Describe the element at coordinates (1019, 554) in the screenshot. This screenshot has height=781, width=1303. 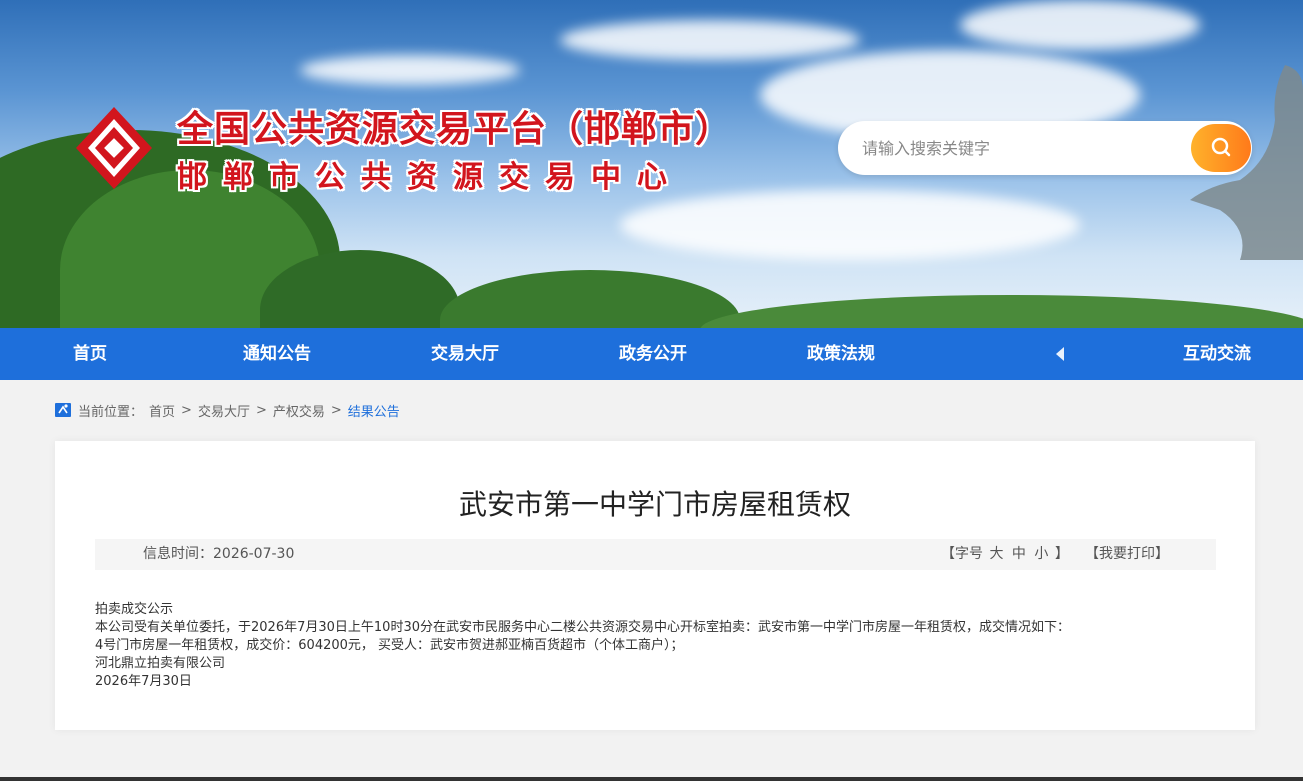
I see `font-size-medium-button: 中` at that location.